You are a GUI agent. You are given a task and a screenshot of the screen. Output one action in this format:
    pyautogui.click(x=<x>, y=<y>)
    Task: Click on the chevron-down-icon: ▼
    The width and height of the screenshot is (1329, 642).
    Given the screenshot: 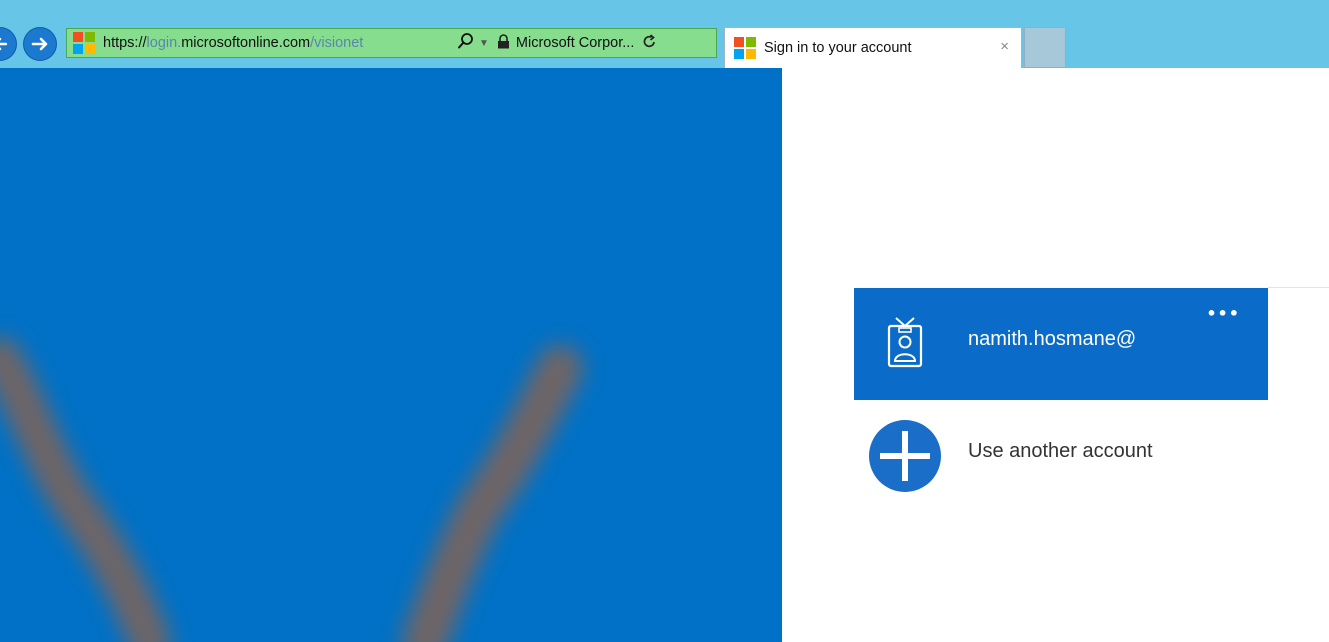 What is the action you would take?
    pyautogui.click(x=484, y=43)
    